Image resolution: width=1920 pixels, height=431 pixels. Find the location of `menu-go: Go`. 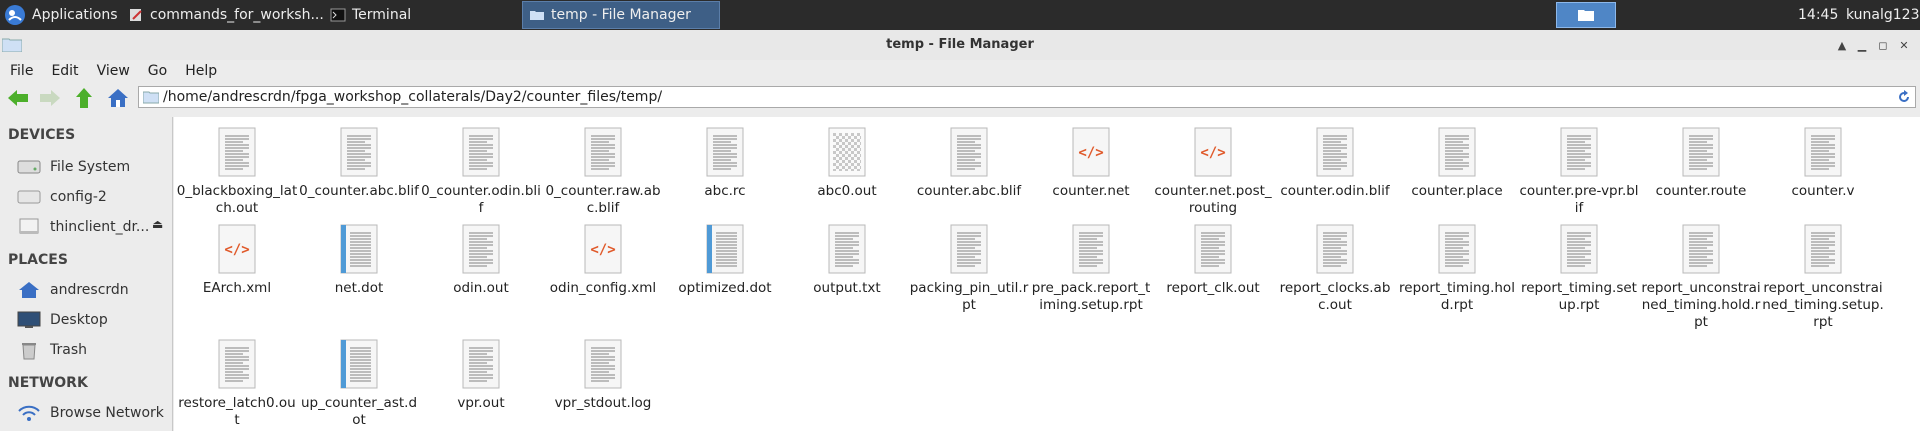

menu-go: Go is located at coordinates (157, 71).